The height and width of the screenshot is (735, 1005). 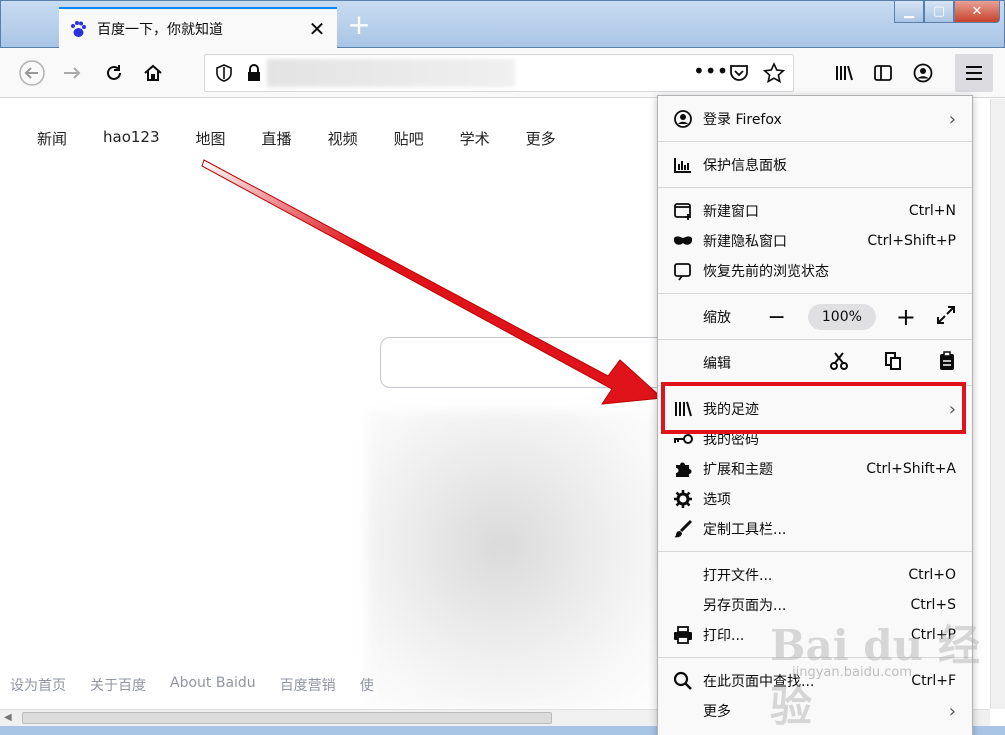 What do you see at coordinates (391, 73) in the screenshot?
I see `url-text-blurred` at bounding box center [391, 73].